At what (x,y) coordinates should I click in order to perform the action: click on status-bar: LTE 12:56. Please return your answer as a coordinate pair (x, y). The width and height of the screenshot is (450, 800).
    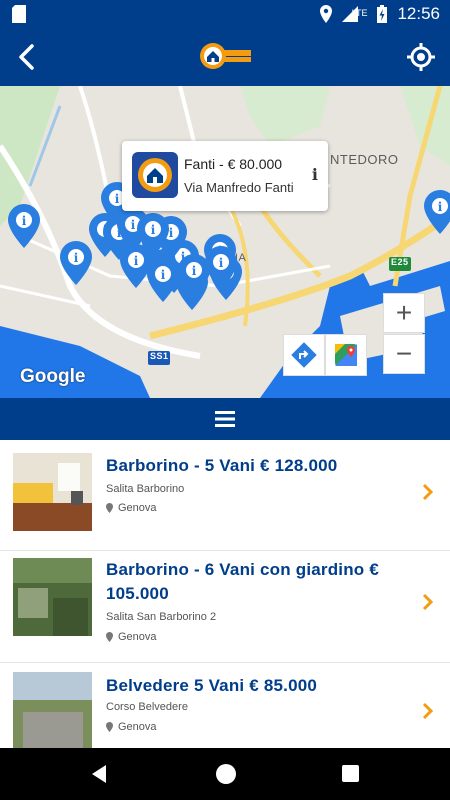
    Looking at the image, I should click on (225, 14).